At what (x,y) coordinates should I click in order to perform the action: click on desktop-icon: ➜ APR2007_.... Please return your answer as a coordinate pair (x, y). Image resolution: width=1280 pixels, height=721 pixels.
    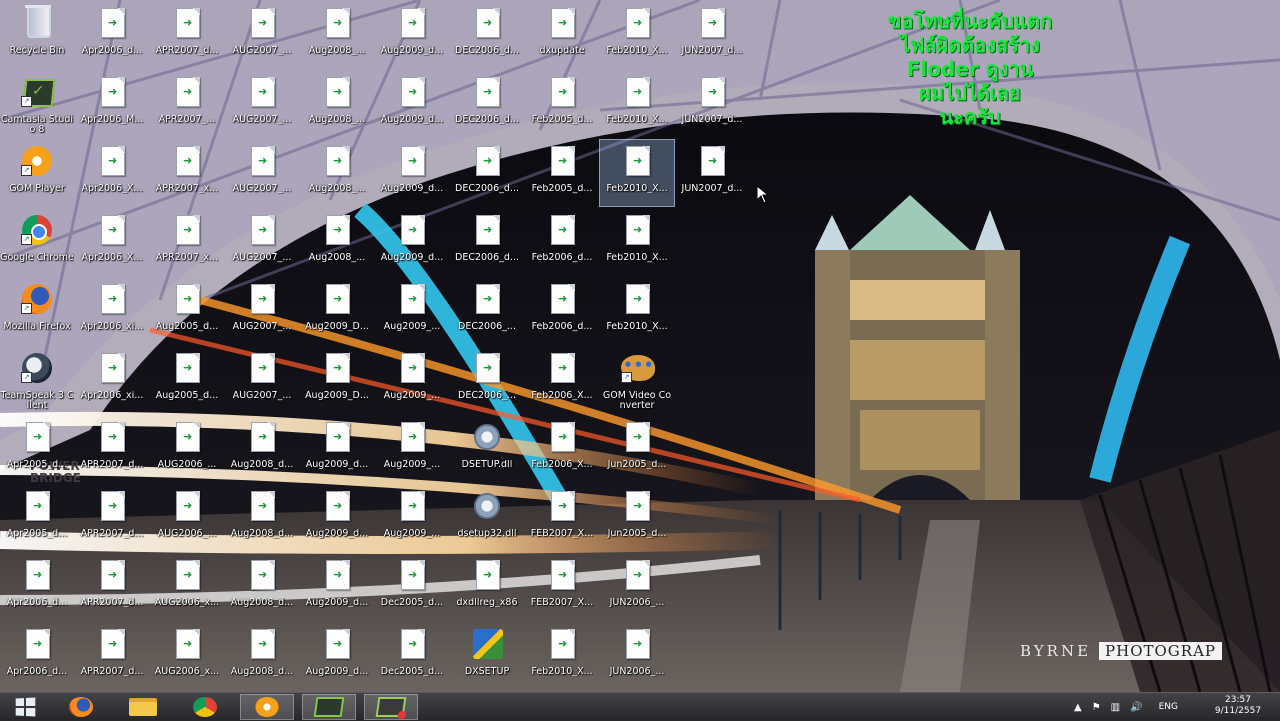
    Looking at the image, I should click on (187, 104).